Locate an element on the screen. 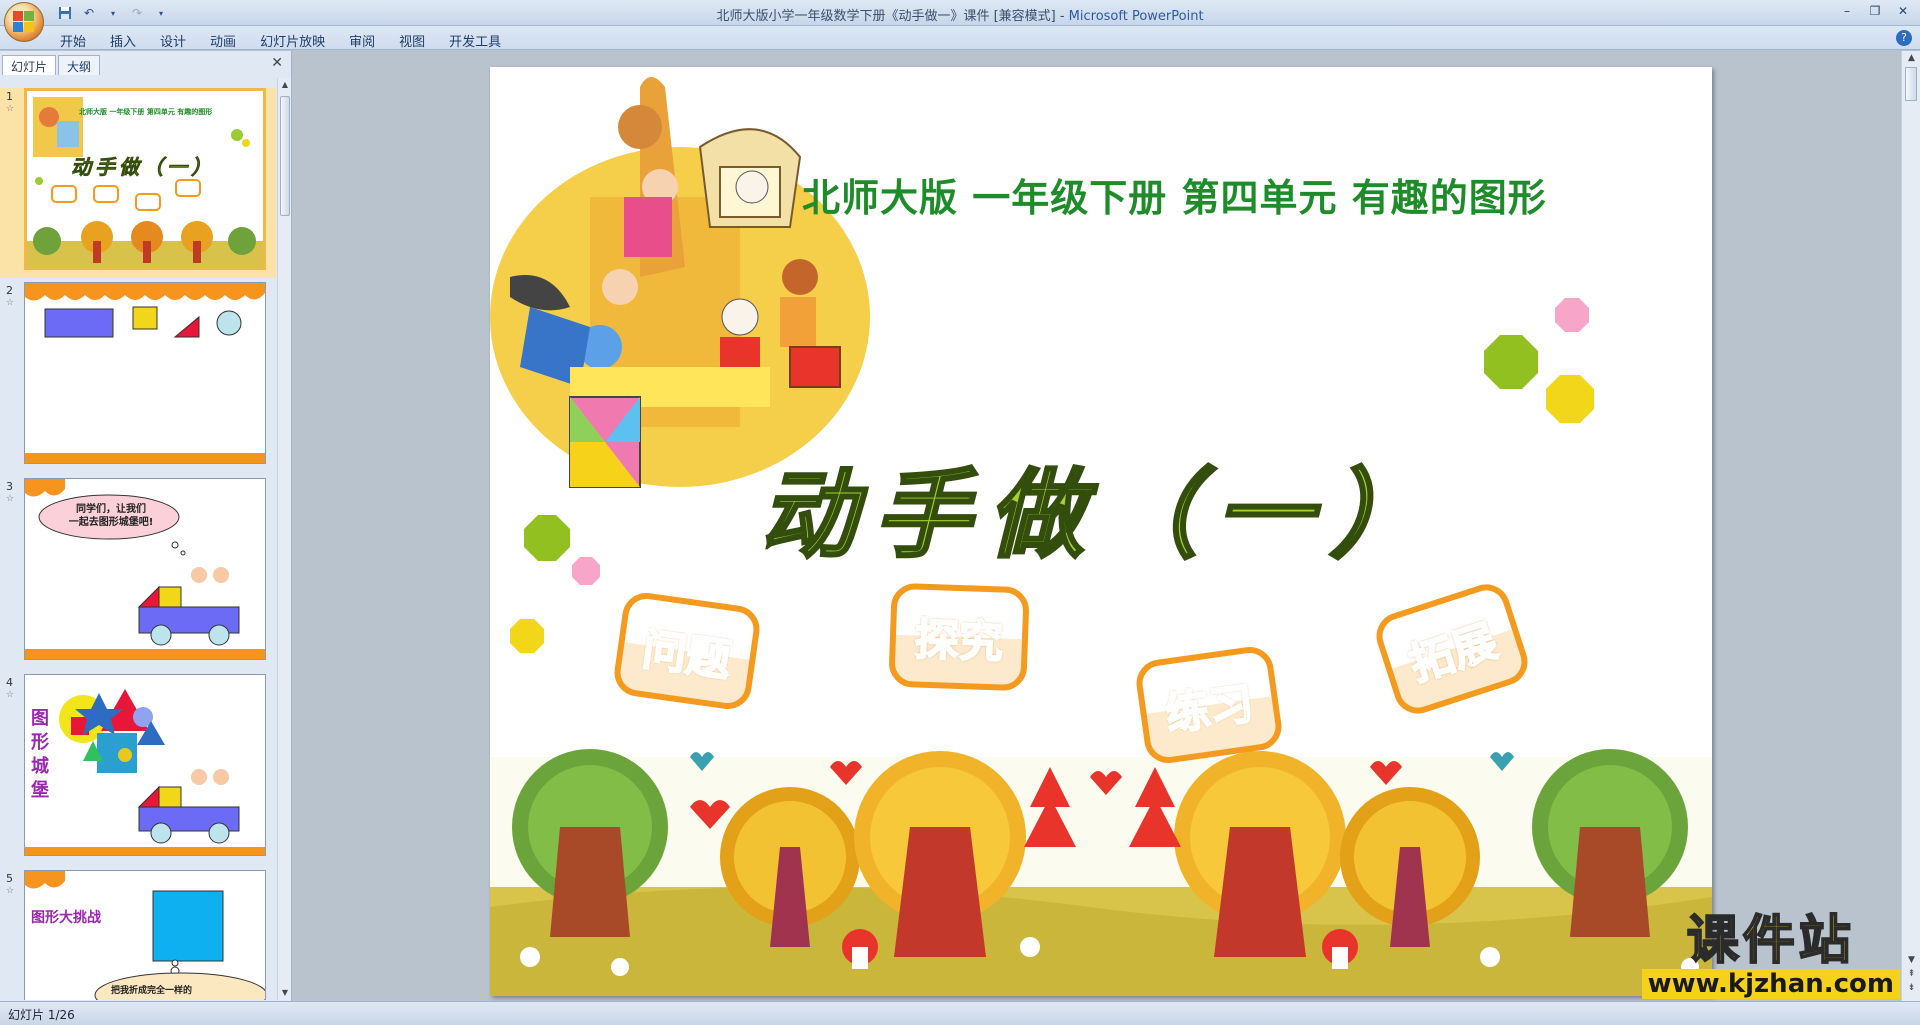 This screenshot has width=1920, height=1025. previous-slide-icon: ⇞ is located at coordinates (1911, 976).